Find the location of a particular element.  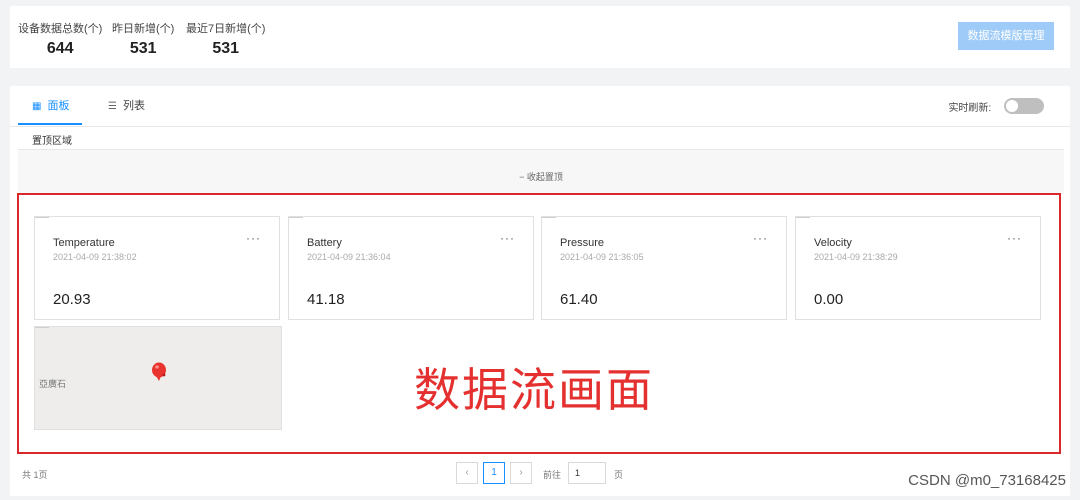

tab-panel: ▦ 面板 is located at coordinates (50, 106).